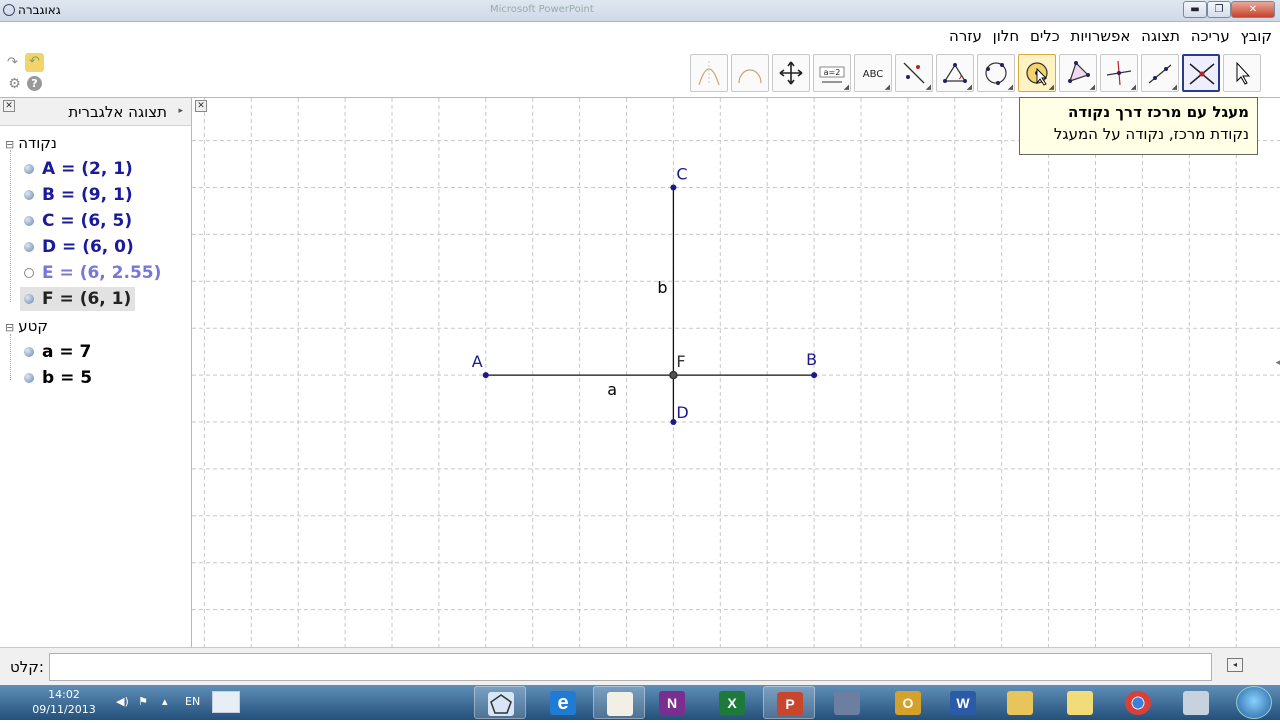 The width and height of the screenshot is (1280, 723). I want to click on svg-text: ABC, so click(873, 74).